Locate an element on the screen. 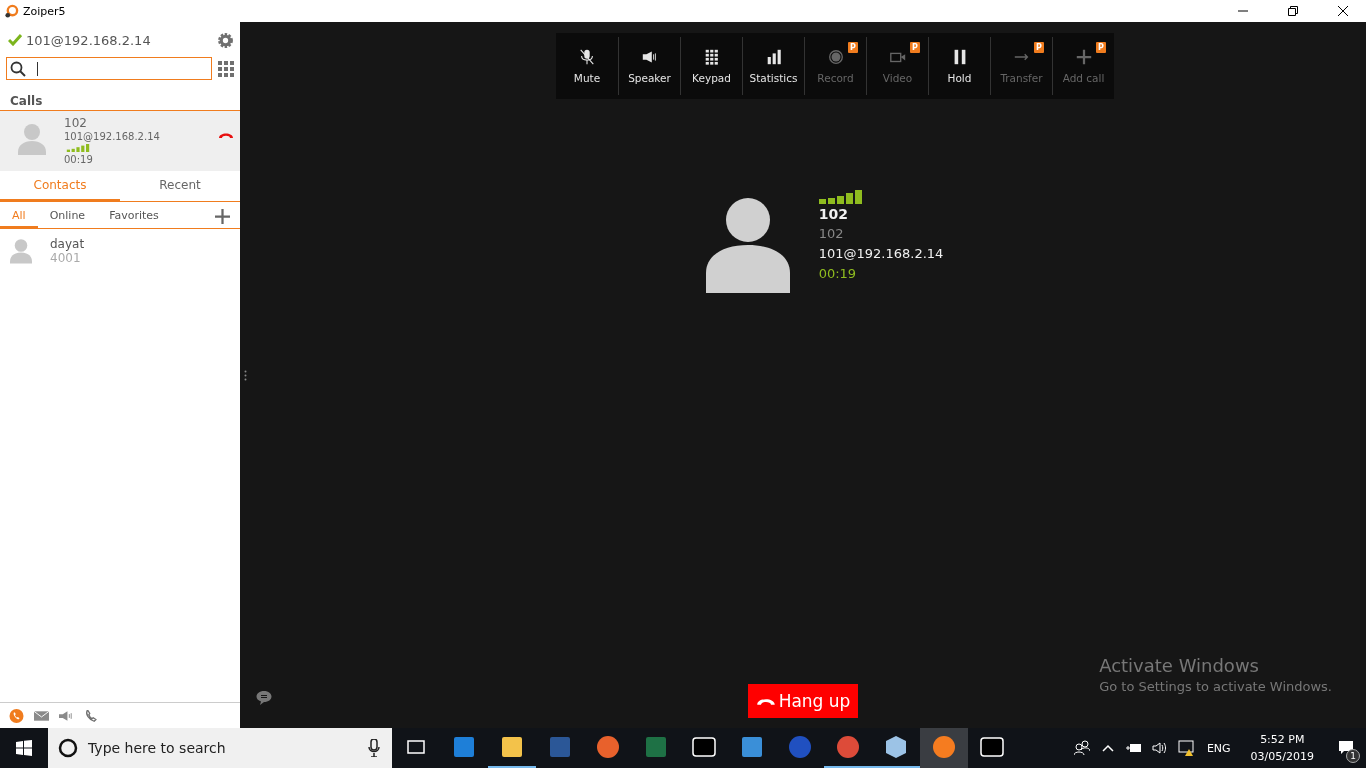 This screenshot has width=1366, height=768. call-item: 102 101@192.168.2.14 00:19 is located at coordinates (120, 141).